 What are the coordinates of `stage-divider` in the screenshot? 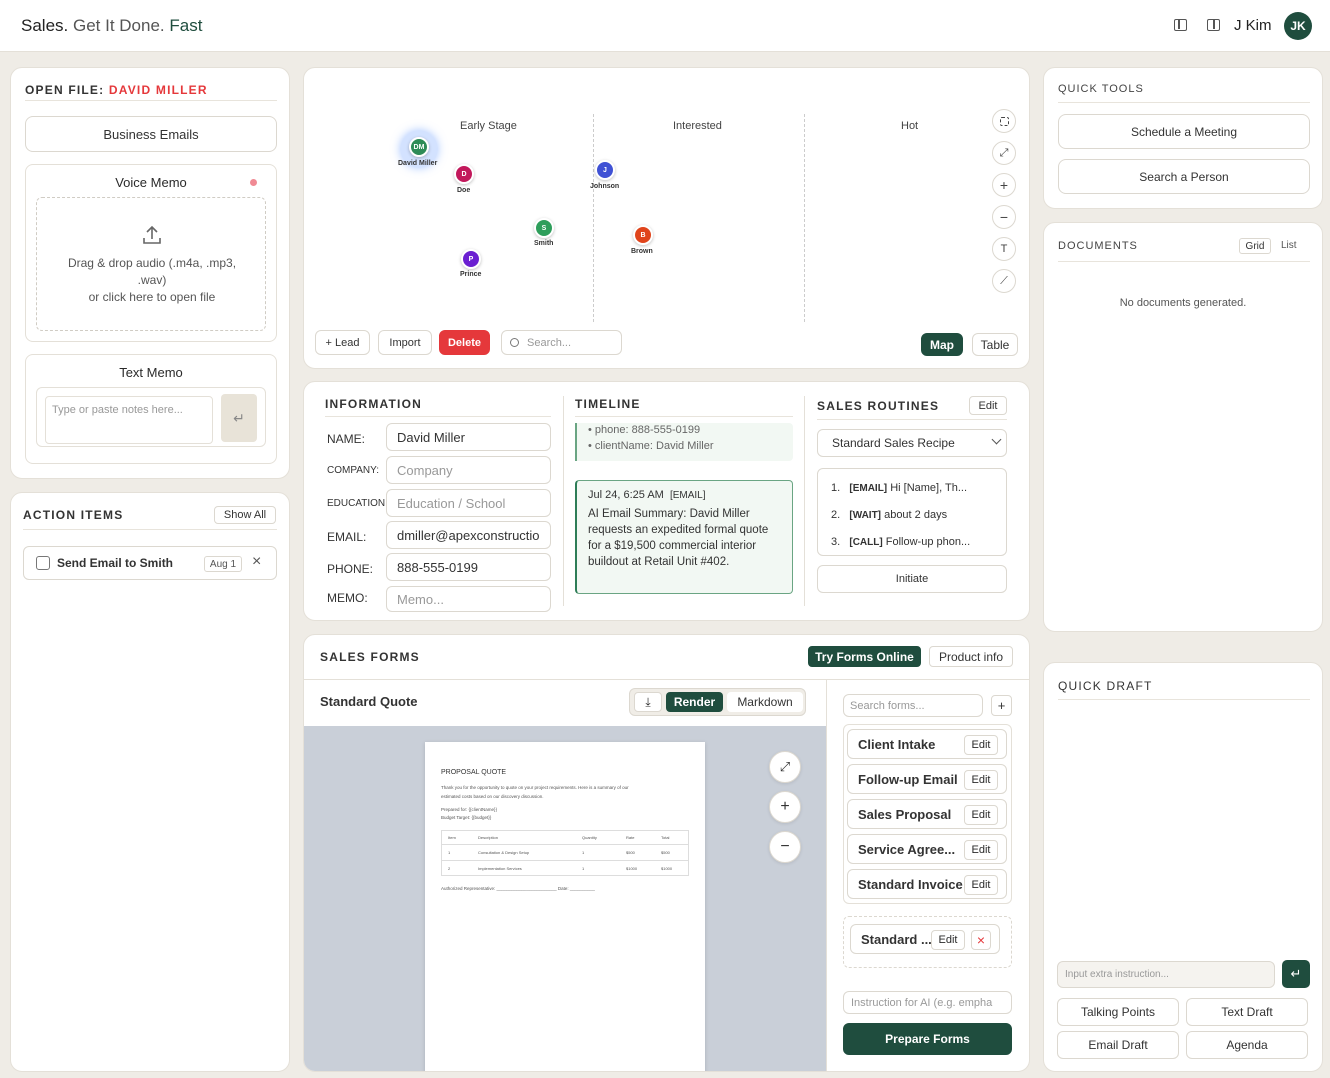 It's located at (804, 218).